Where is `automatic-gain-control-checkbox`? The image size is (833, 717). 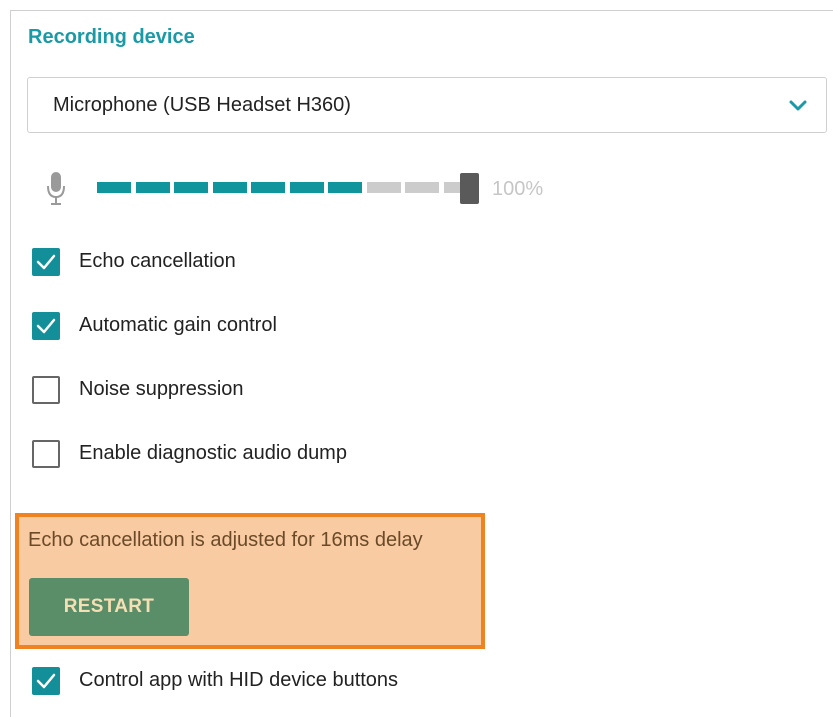
automatic-gain-control-checkbox is located at coordinates (46, 326).